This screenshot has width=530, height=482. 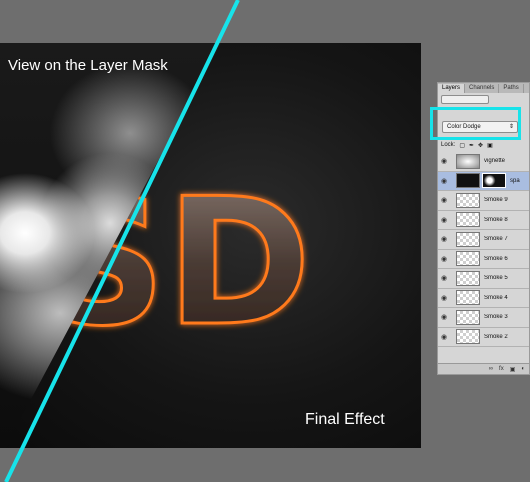 I want to click on lock-label: Lock:, so click(x=448, y=145).